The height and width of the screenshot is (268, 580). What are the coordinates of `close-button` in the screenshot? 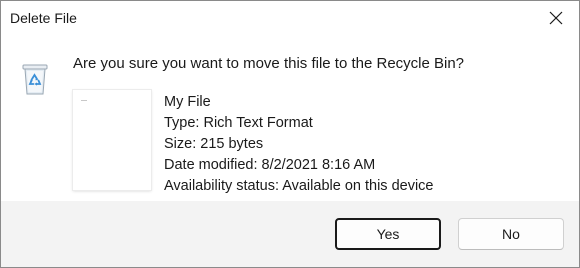 It's located at (556, 18).